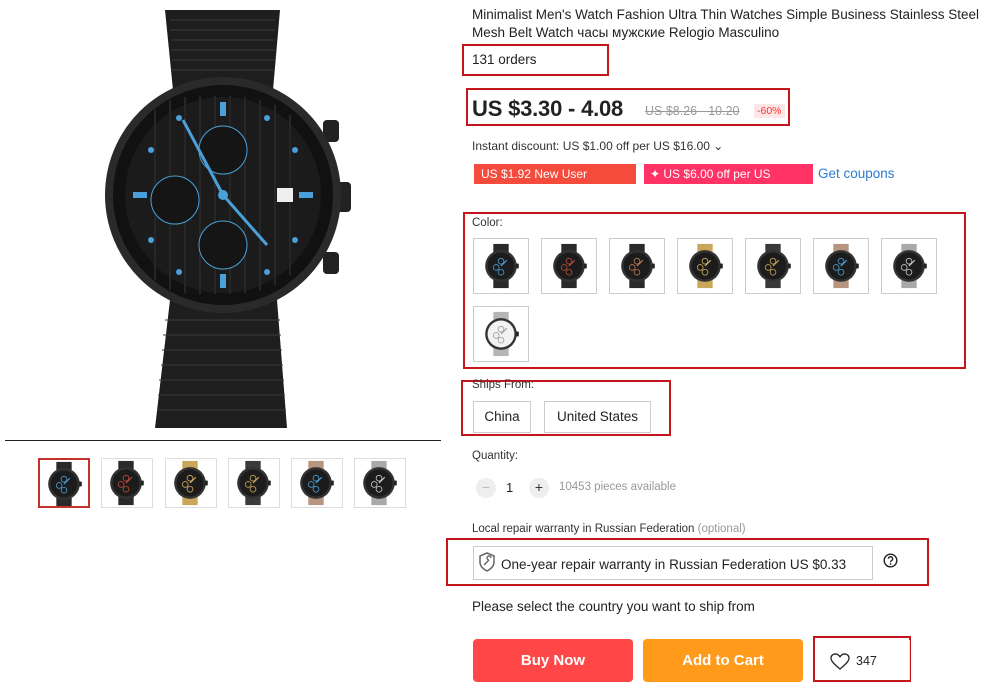  Describe the element at coordinates (223, 440) in the screenshot. I see `gallery-divider` at that location.